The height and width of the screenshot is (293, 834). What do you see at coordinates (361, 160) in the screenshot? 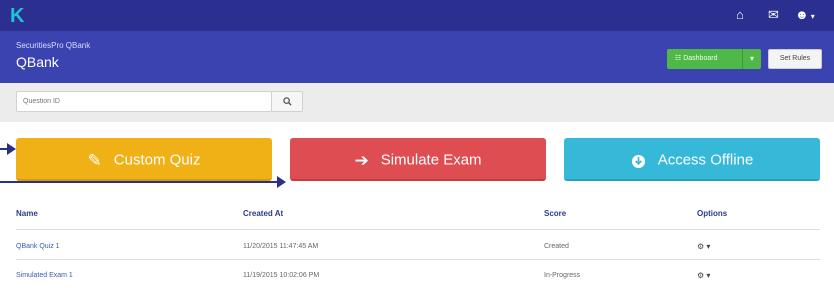
I see `arrow-right-icon: ➔` at bounding box center [361, 160].